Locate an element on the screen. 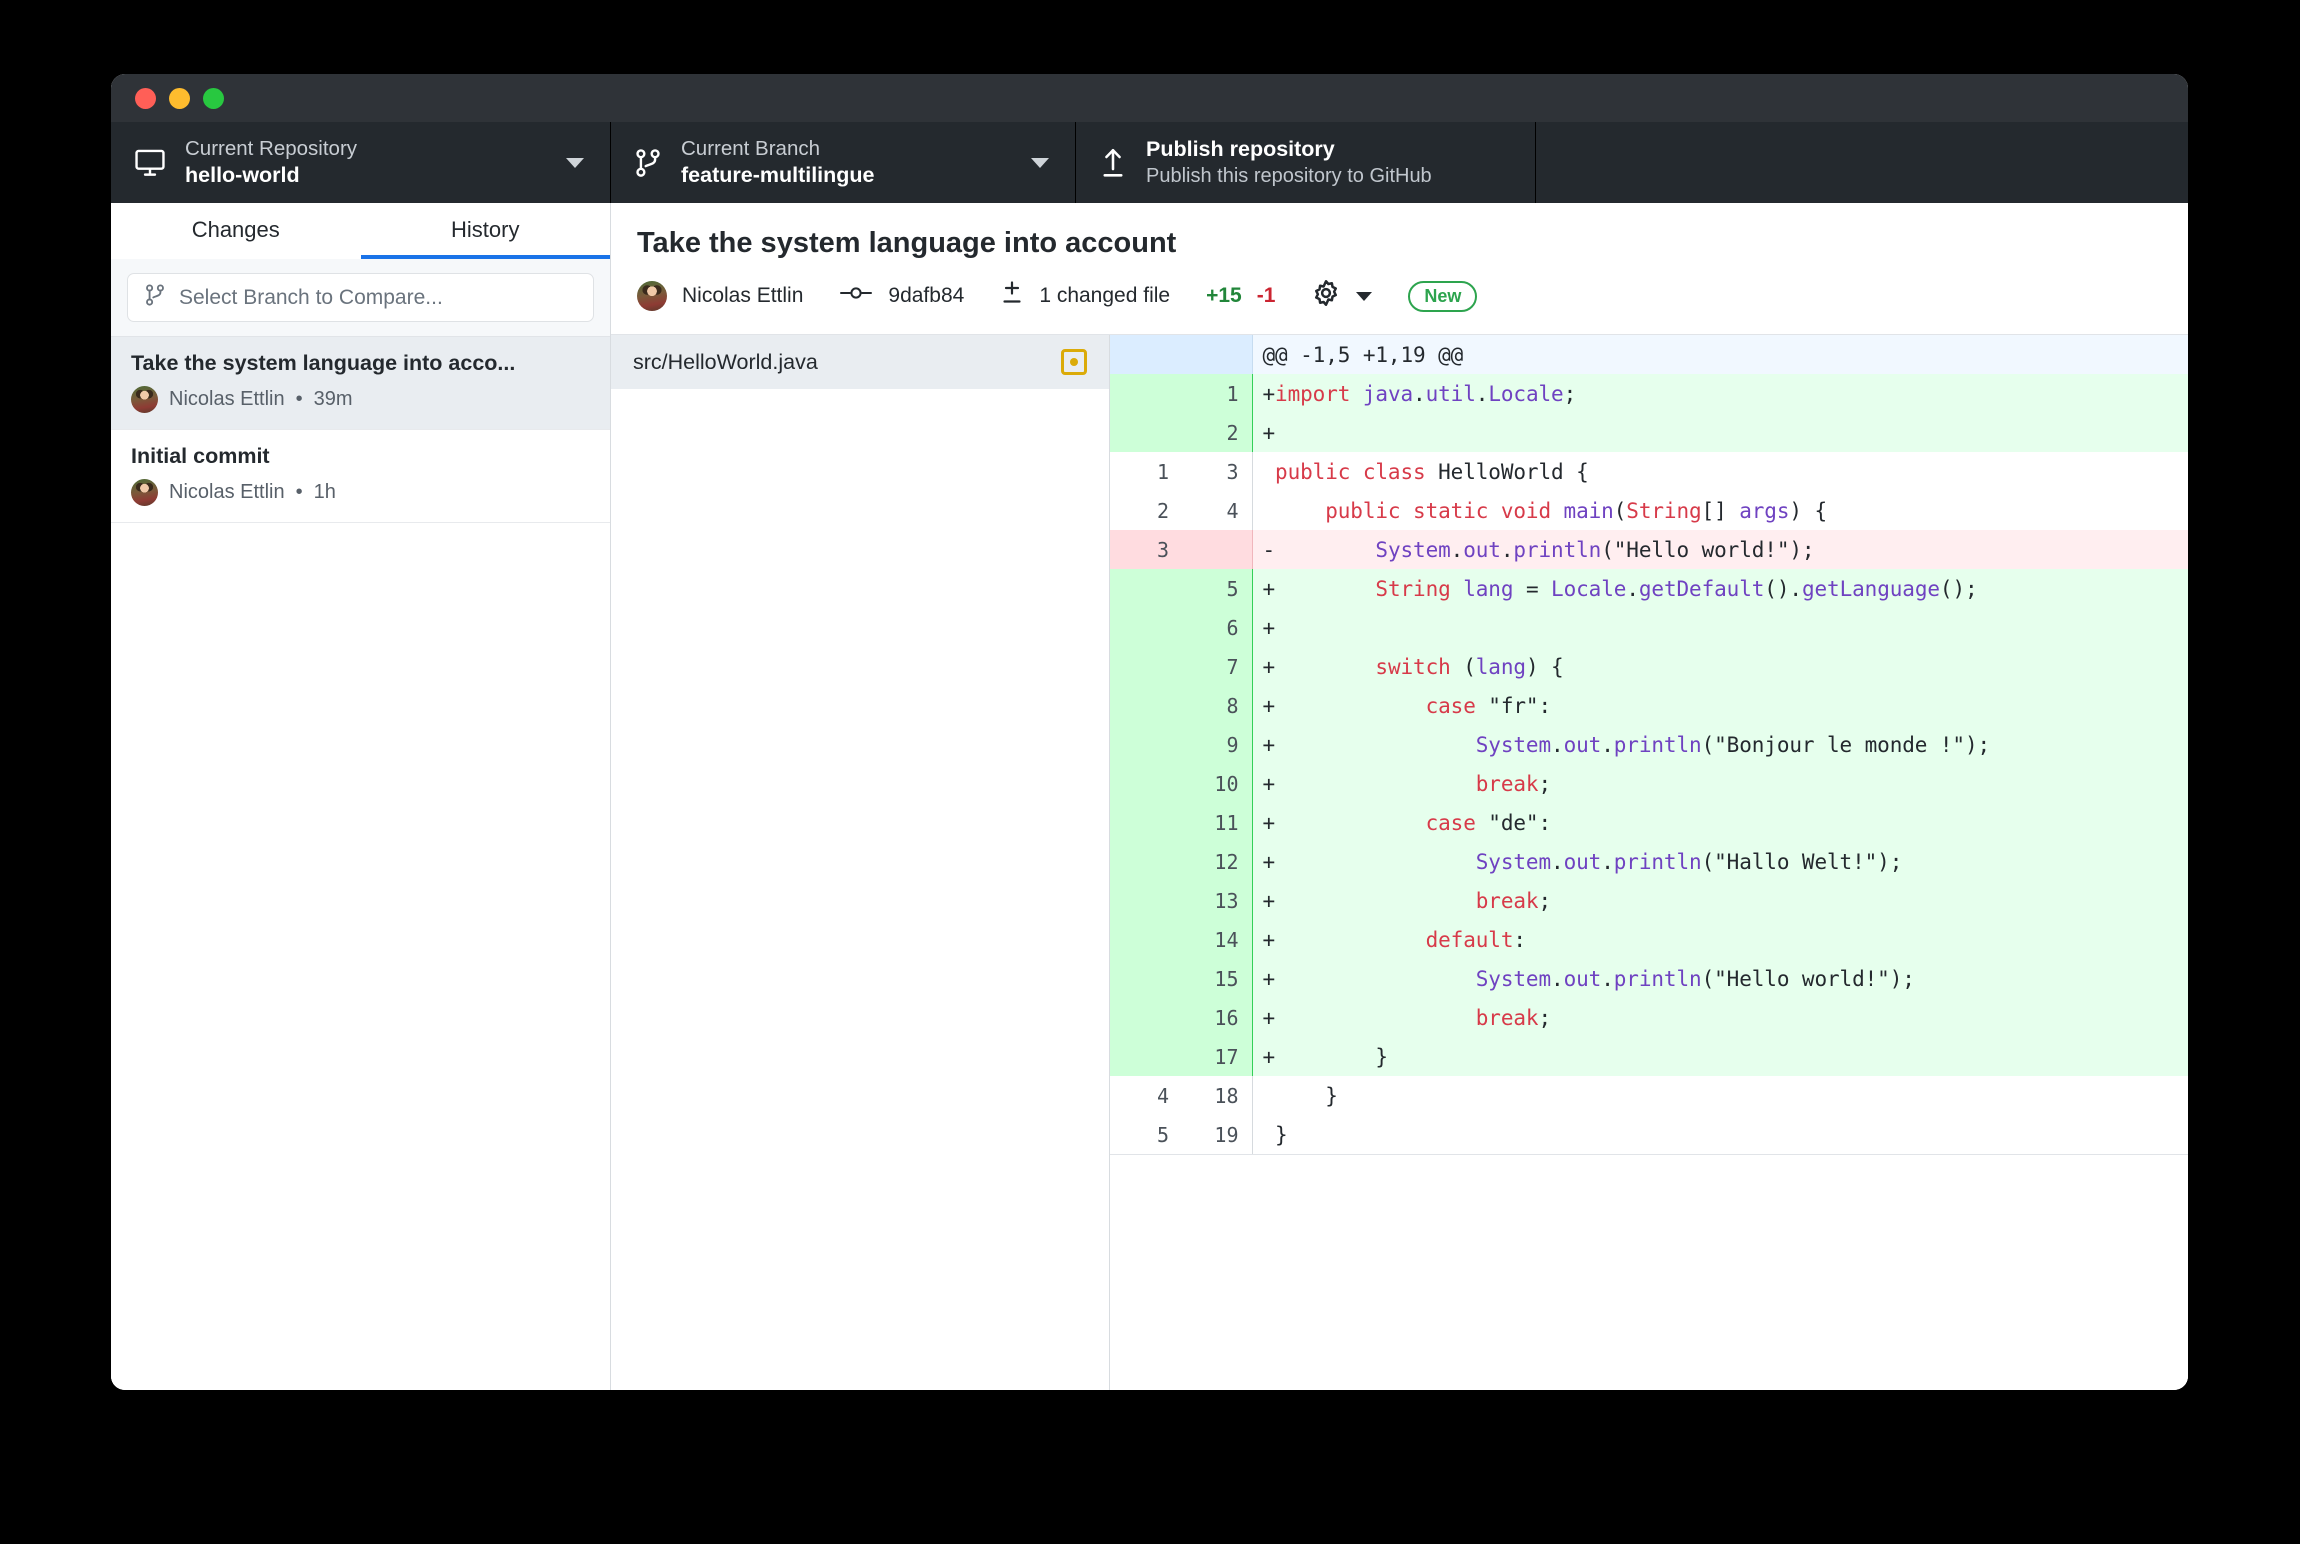 The height and width of the screenshot is (1544, 2300). gear-icon is located at coordinates (1326, 296).